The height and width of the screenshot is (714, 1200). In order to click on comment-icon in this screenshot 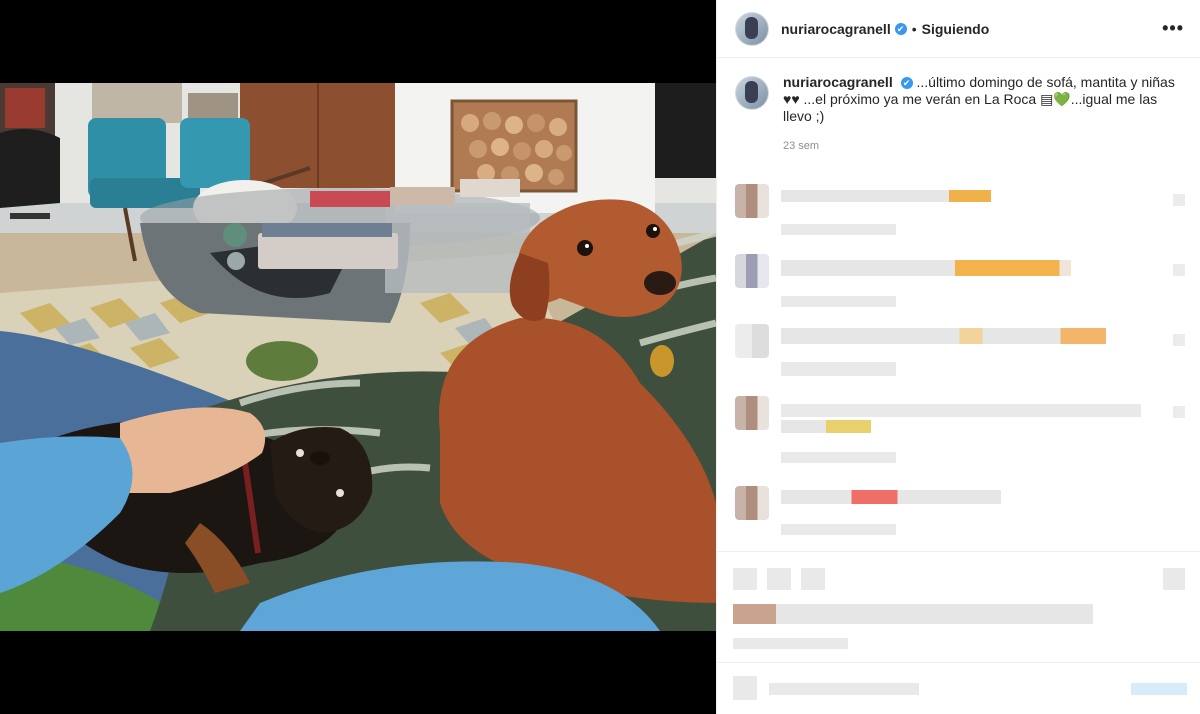, I will do `click(779, 579)`.